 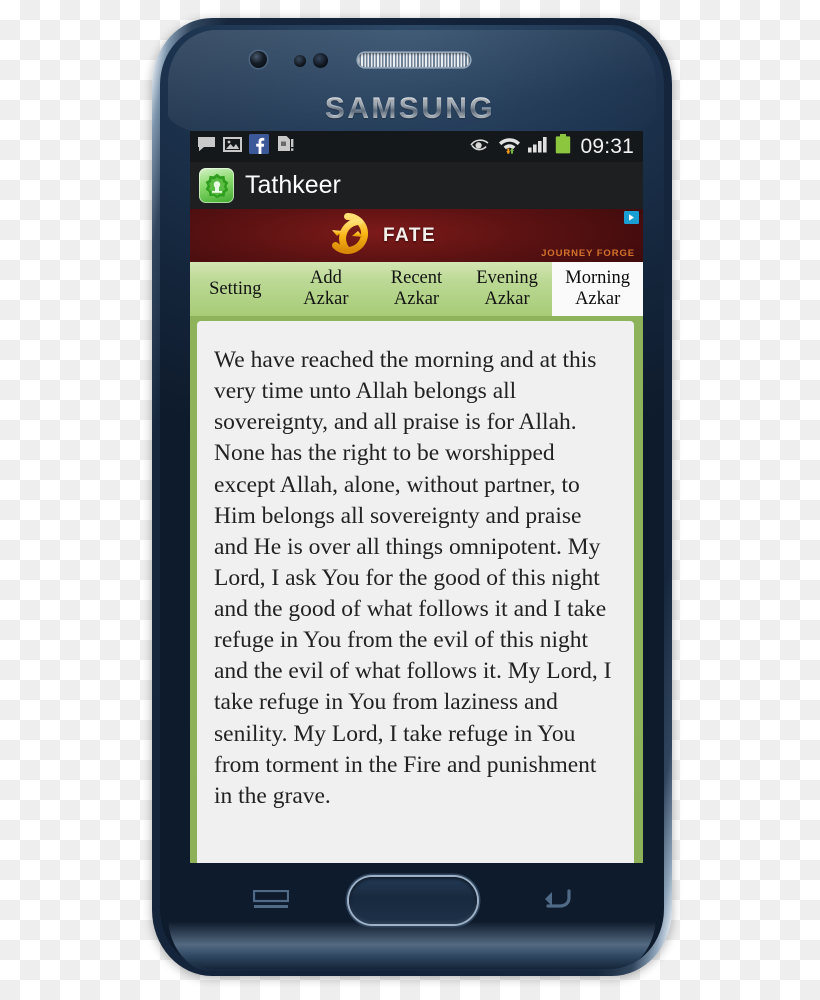 What do you see at coordinates (320, 60) in the screenshot?
I see `light-sensor-icon` at bounding box center [320, 60].